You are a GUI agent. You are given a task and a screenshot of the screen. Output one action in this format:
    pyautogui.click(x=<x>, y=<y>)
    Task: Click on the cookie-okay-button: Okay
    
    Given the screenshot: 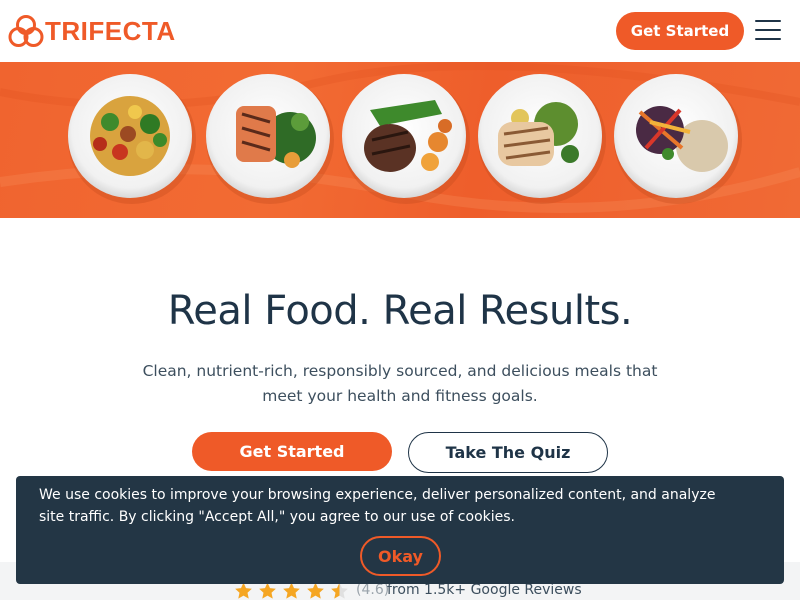 What is the action you would take?
    pyautogui.click(x=400, y=556)
    